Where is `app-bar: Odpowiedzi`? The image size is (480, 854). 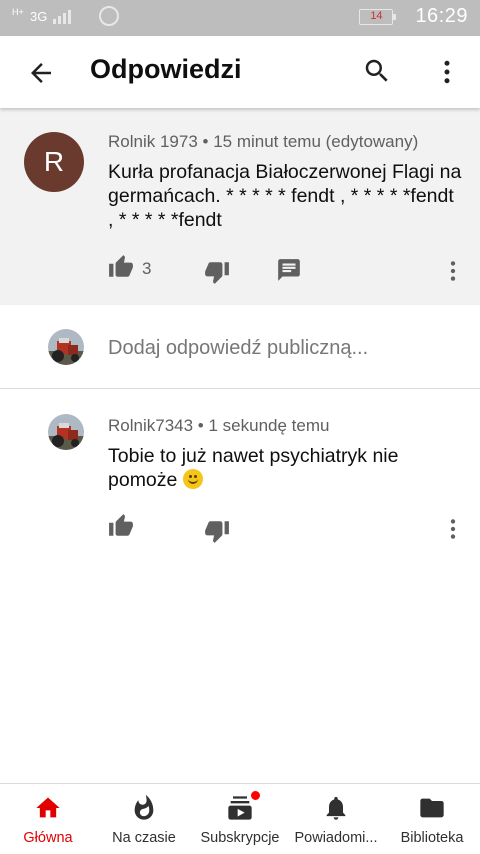 app-bar: Odpowiedzi is located at coordinates (240, 72).